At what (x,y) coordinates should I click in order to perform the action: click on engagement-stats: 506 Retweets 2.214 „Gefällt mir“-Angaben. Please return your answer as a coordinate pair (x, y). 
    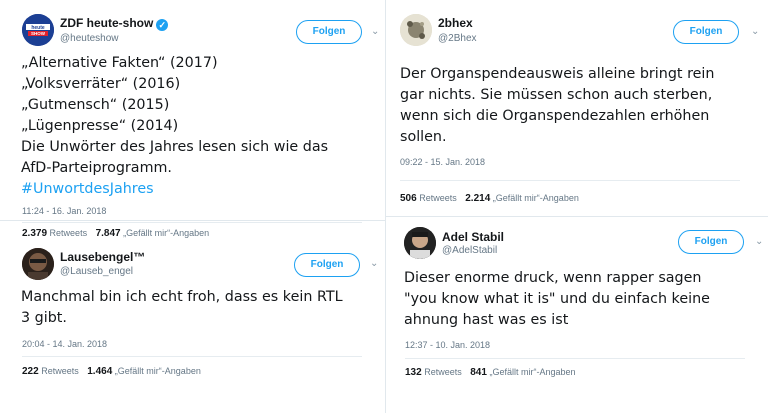
    Looking at the image, I should click on (489, 198).